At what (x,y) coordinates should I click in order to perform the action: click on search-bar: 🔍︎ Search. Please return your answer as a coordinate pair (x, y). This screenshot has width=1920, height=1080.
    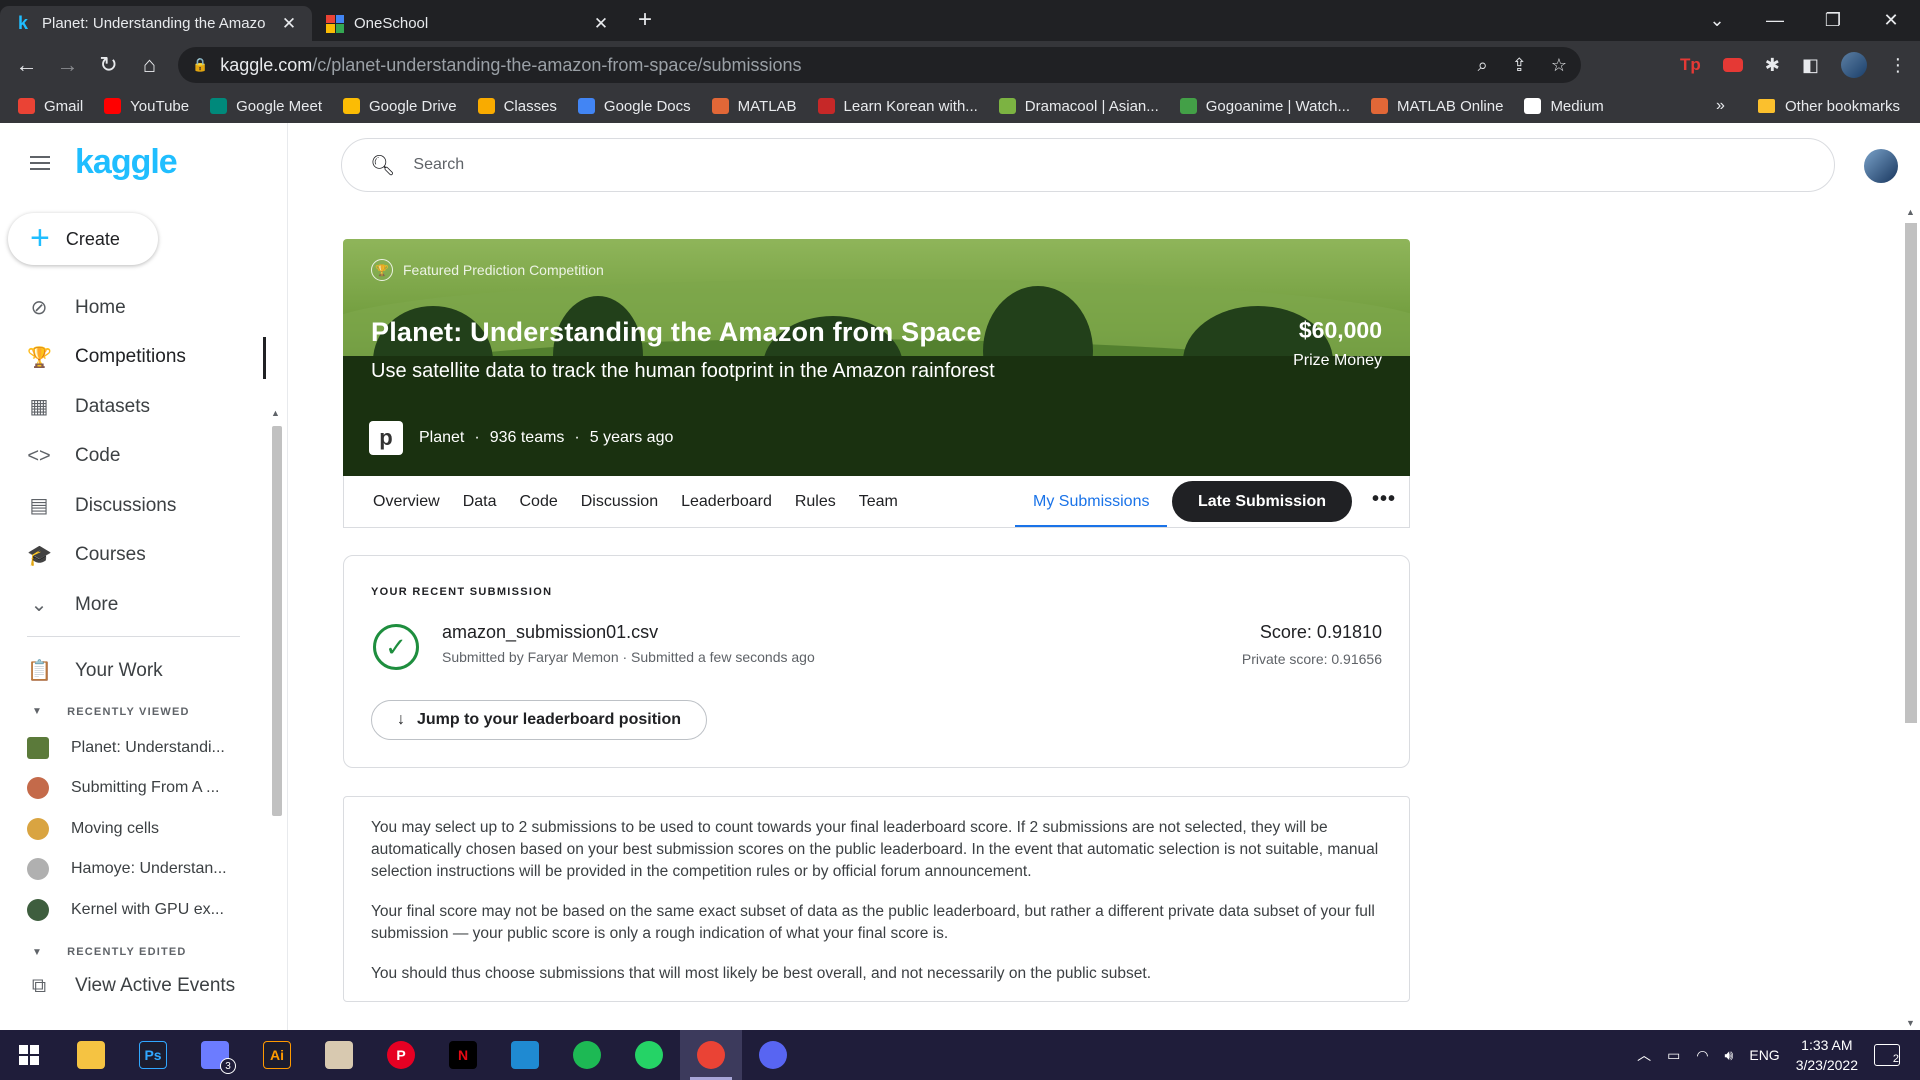
    Looking at the image, I should click on (1088, 165).